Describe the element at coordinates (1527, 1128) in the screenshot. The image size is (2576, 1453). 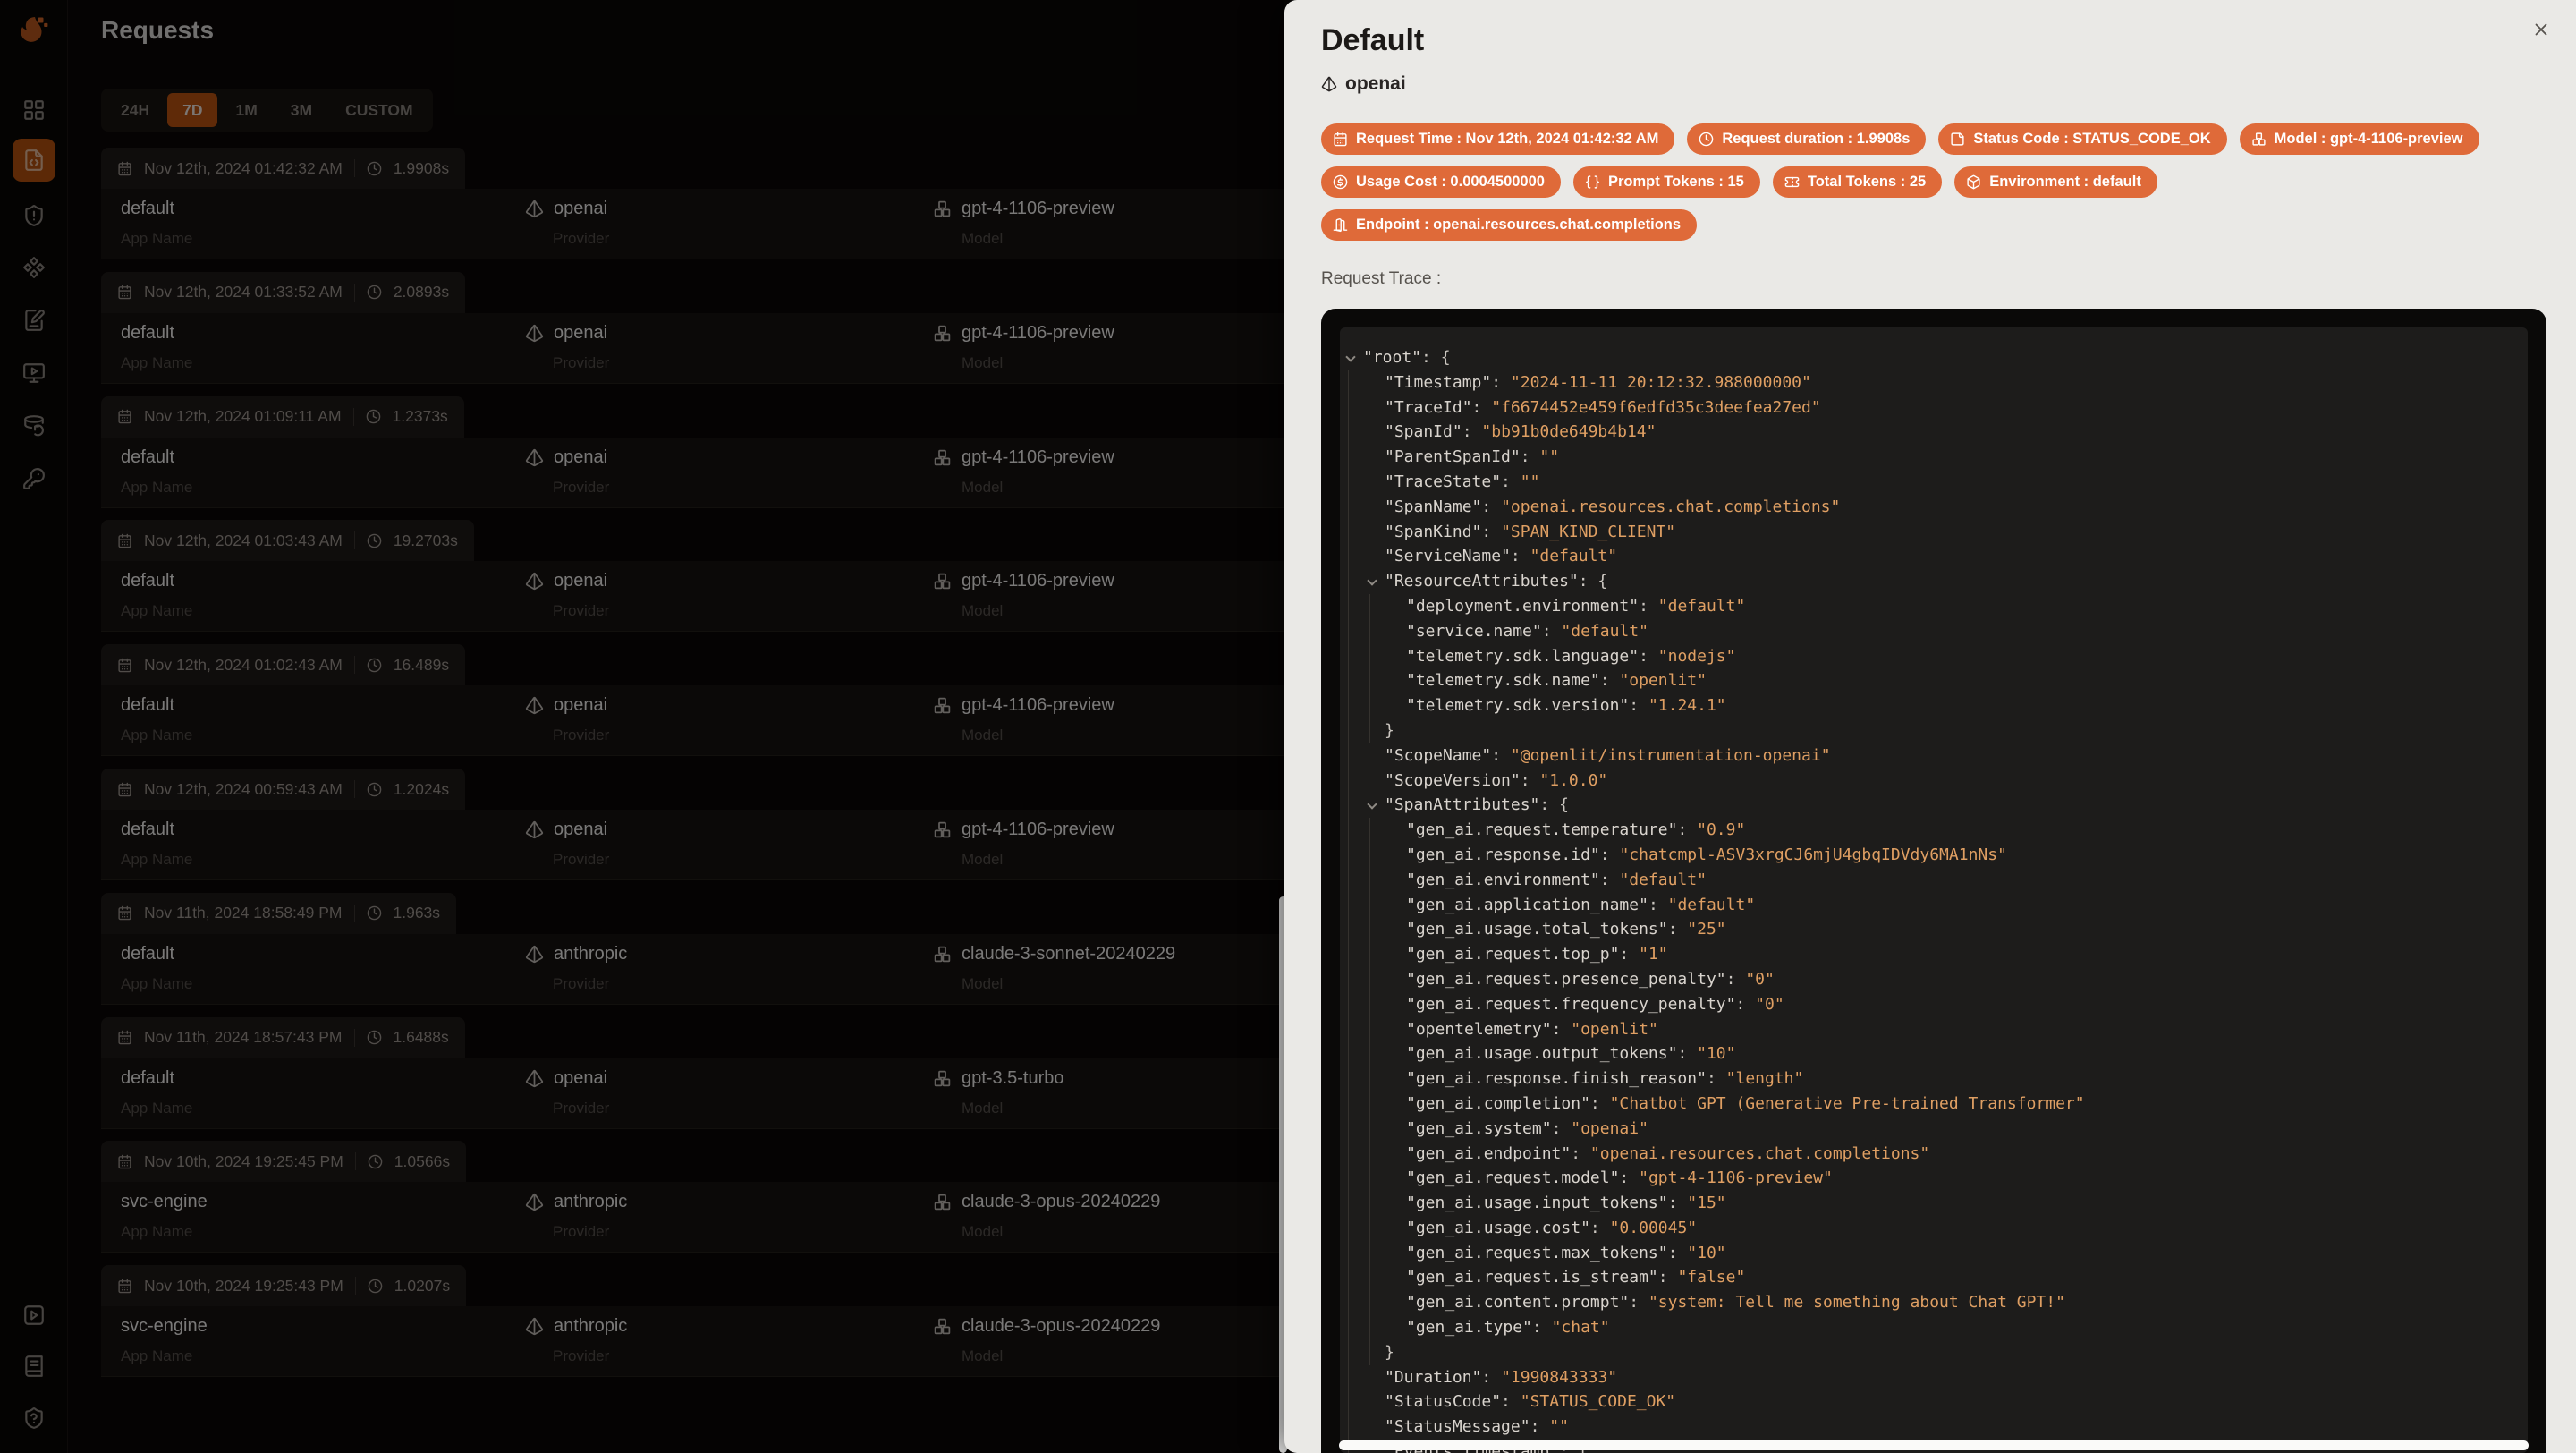
I see `trace-line: "gen_ai.system": "openai"` at that location.